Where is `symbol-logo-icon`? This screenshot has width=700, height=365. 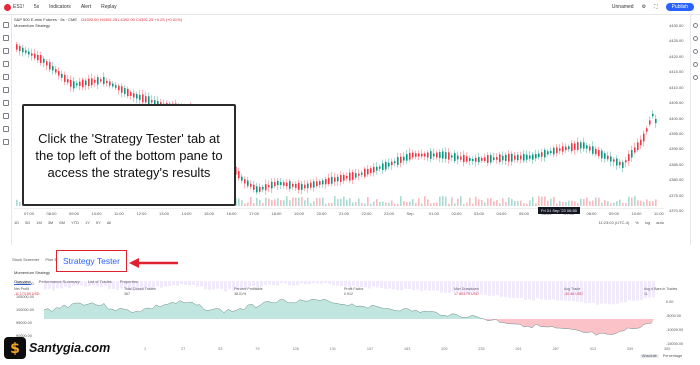
symbol-logo-icon is located at coordinates (7, 7).